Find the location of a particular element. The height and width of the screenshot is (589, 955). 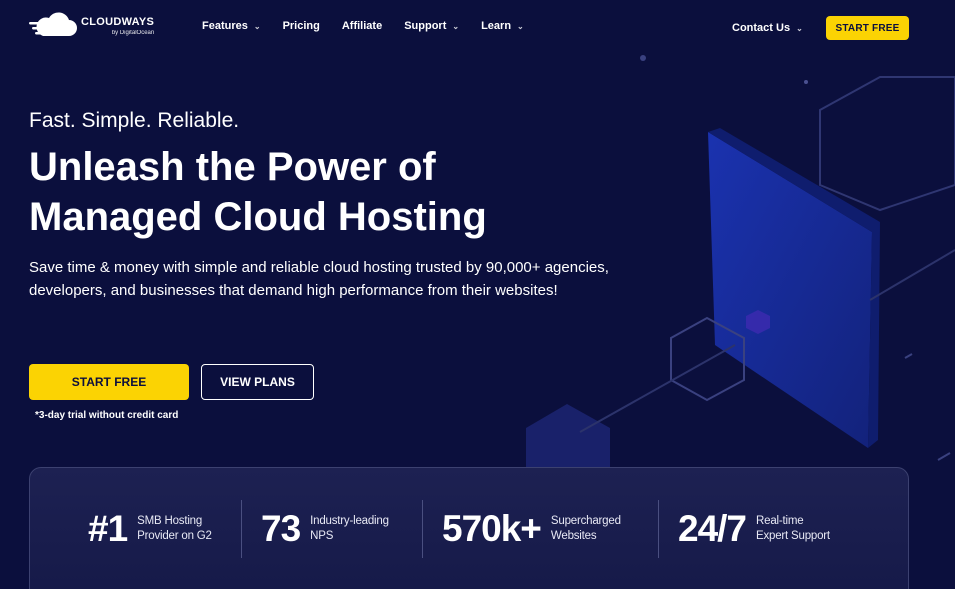

stat-label-line: Industry-leading is located at coordinates (349, 521).